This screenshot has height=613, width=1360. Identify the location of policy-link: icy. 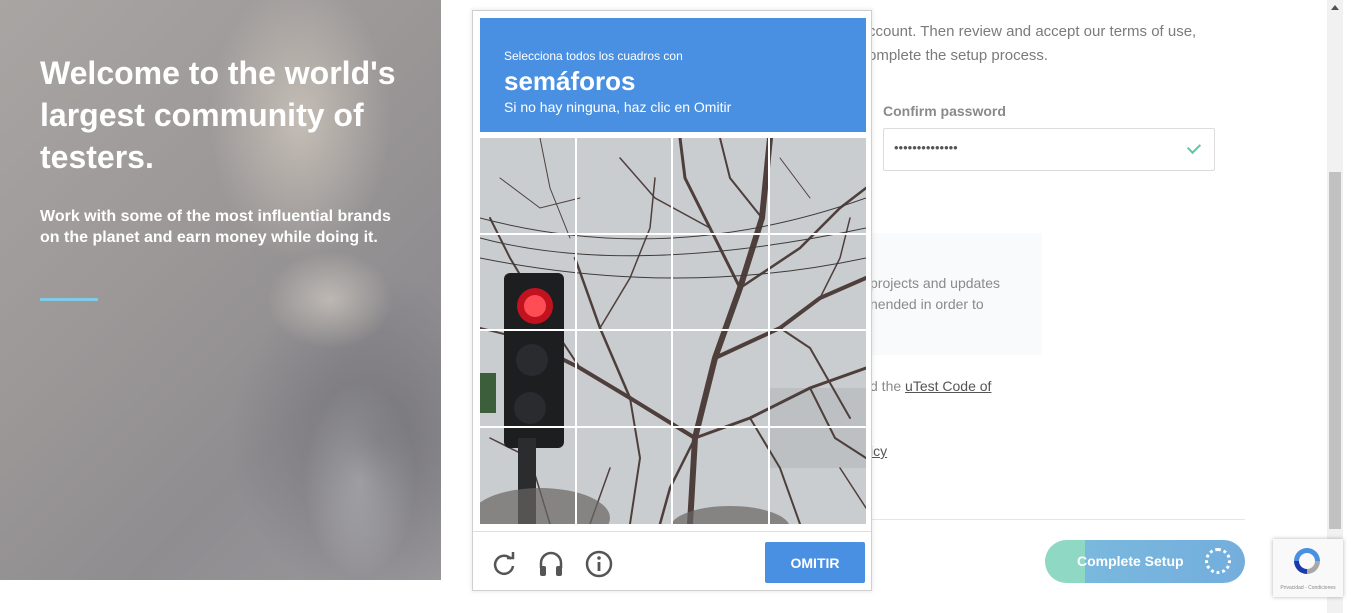
(878, 451).